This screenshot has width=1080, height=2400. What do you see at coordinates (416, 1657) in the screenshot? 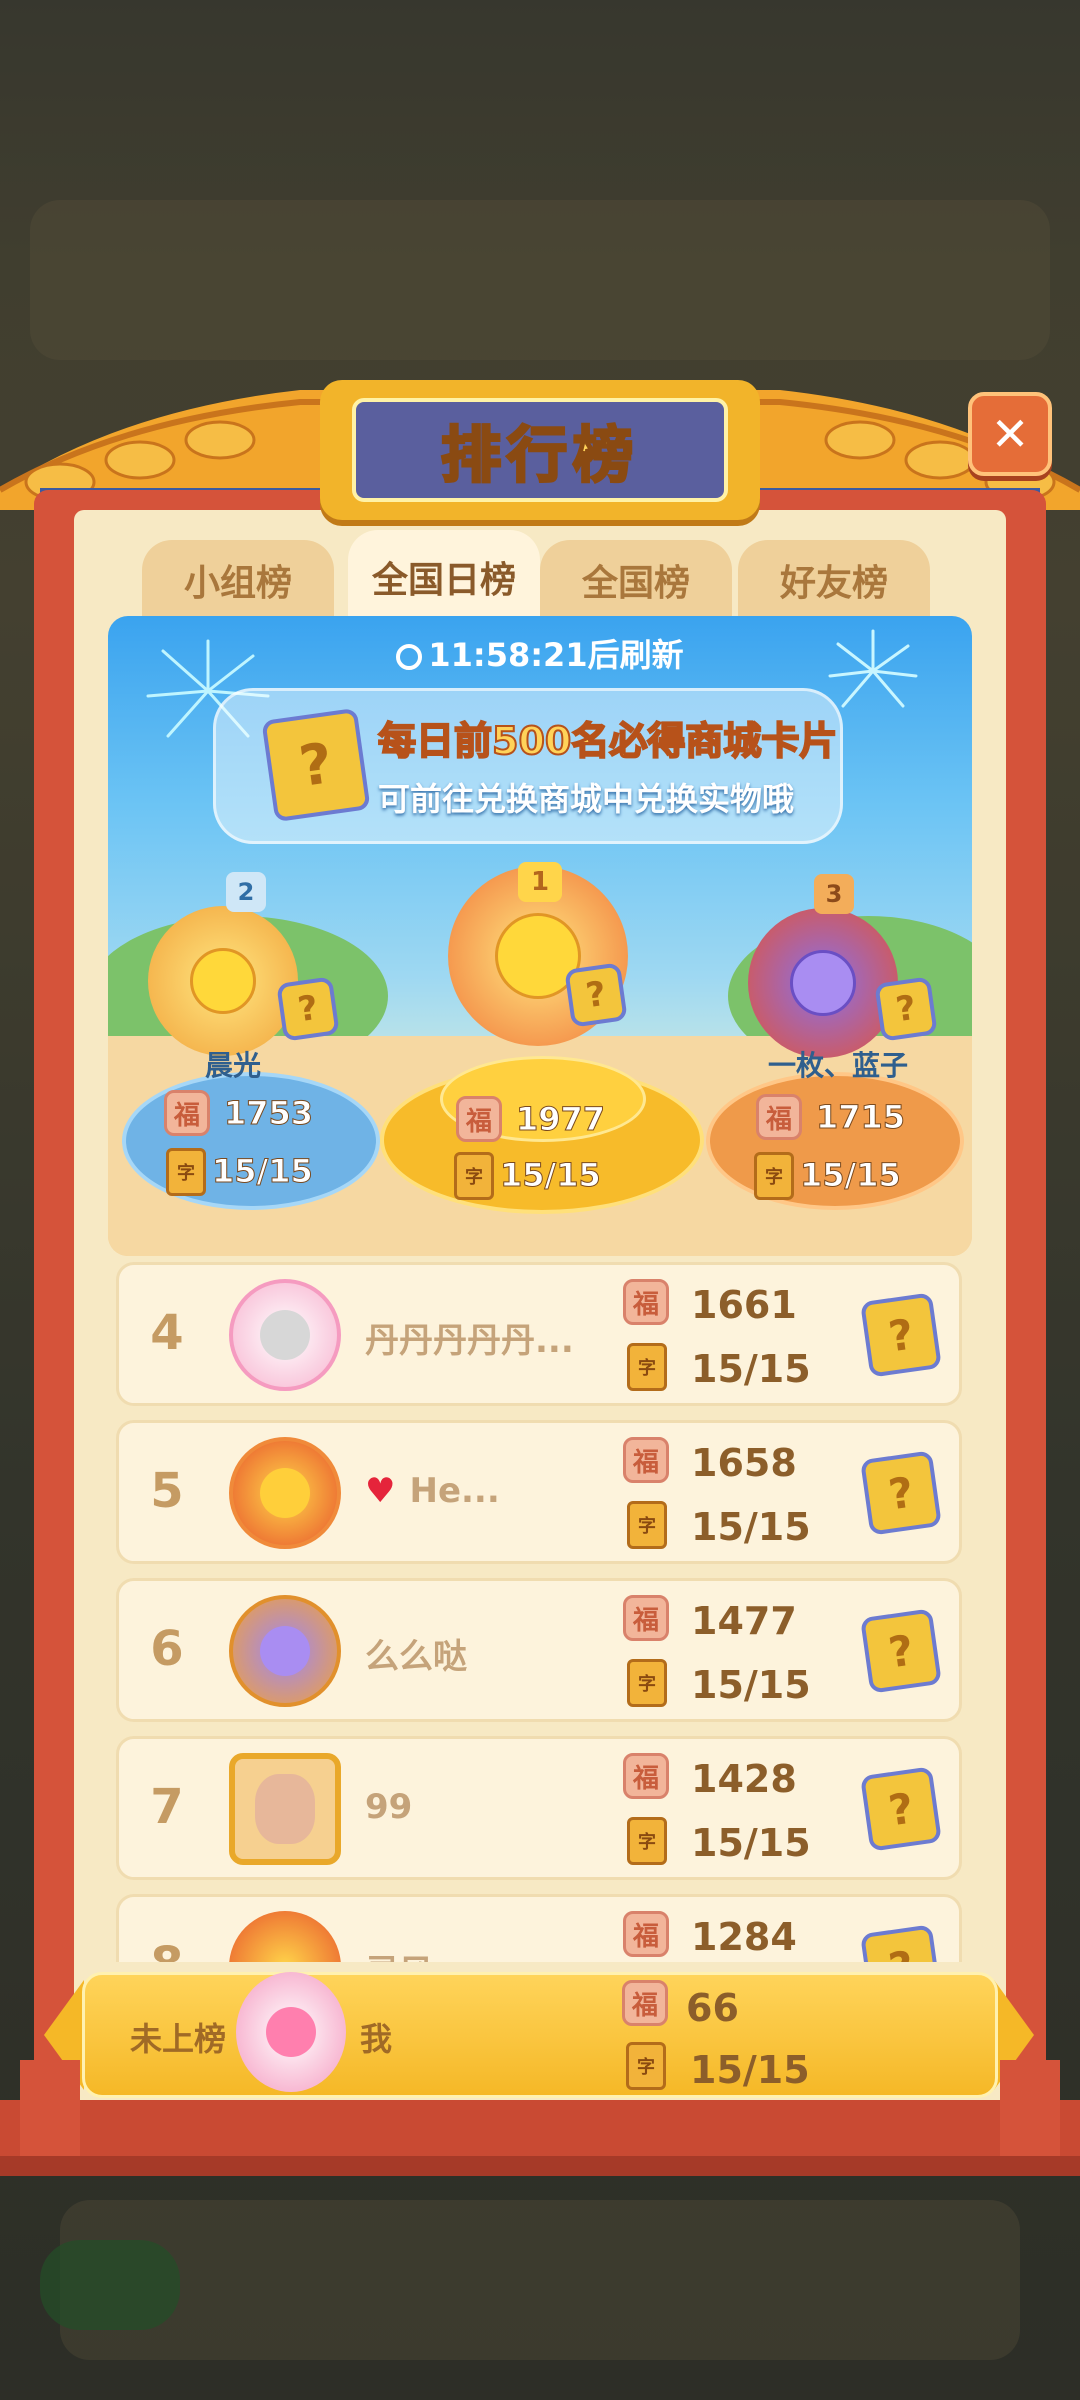
I see `player-name: 么么哒` at bounding box center [416, 1657].